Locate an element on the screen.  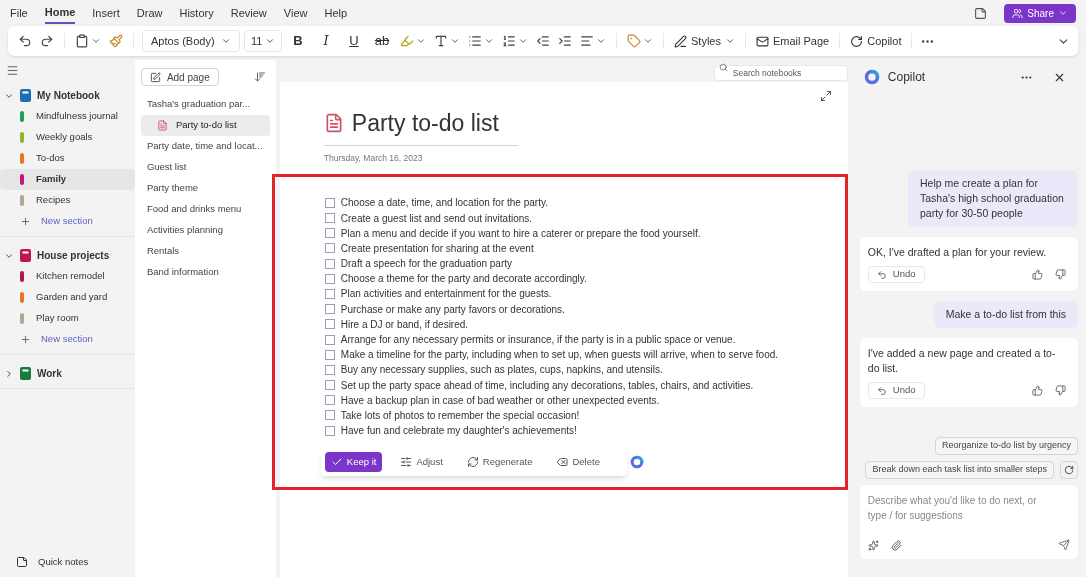
refresh-suggestions-button is located at coordinates (1069, 470).